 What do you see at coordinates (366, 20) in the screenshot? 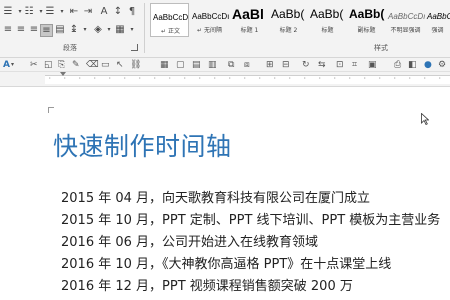
I see `style-subtitle: AaBb( 副标题` at bounding box center [366, 20].